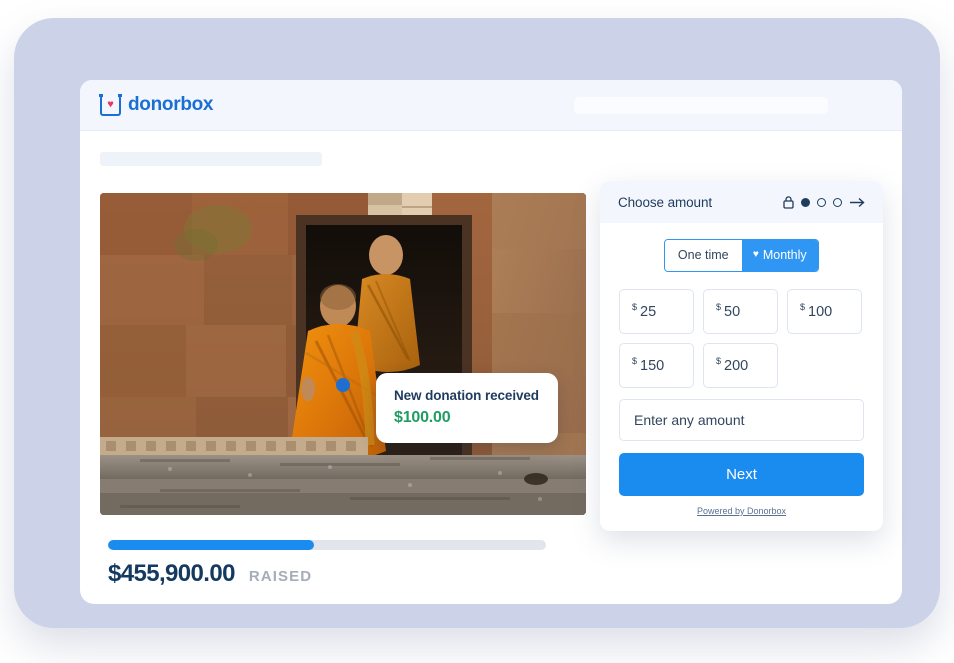 The width and height of the screenshot is (954, 663). What do you see at coordinates (820, 311) in the screenshot?
I see `amount-value: 100` at bounding box center [820, 311].